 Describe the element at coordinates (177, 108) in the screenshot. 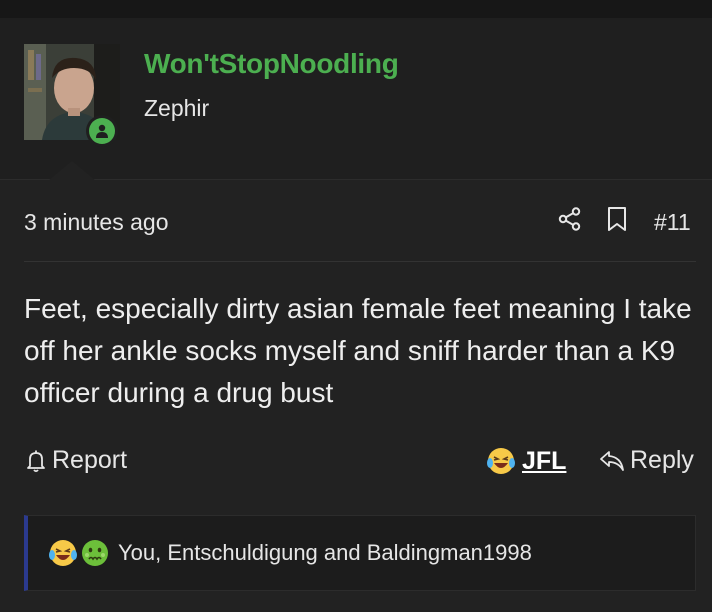

I see `user-title: Zephir` at that location.